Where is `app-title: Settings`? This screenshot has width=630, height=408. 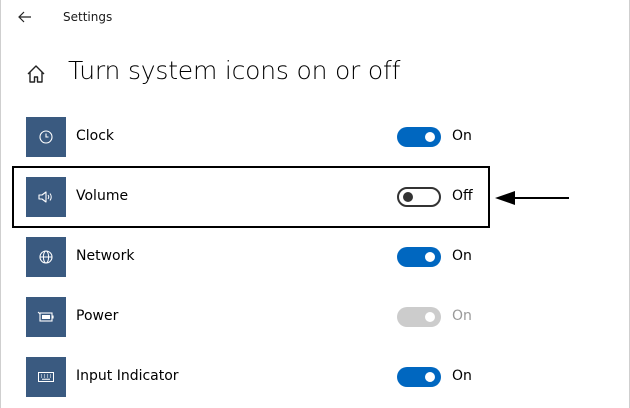 app-title: Settings is located at coordinates (88, 17).